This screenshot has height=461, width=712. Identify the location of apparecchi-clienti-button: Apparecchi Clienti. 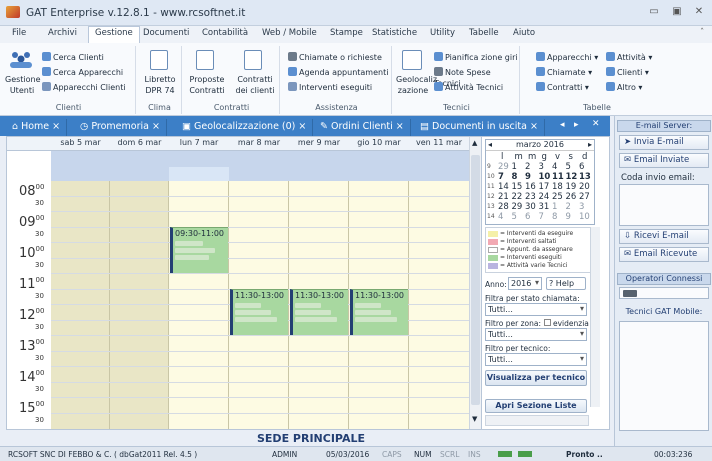
(84, 87).